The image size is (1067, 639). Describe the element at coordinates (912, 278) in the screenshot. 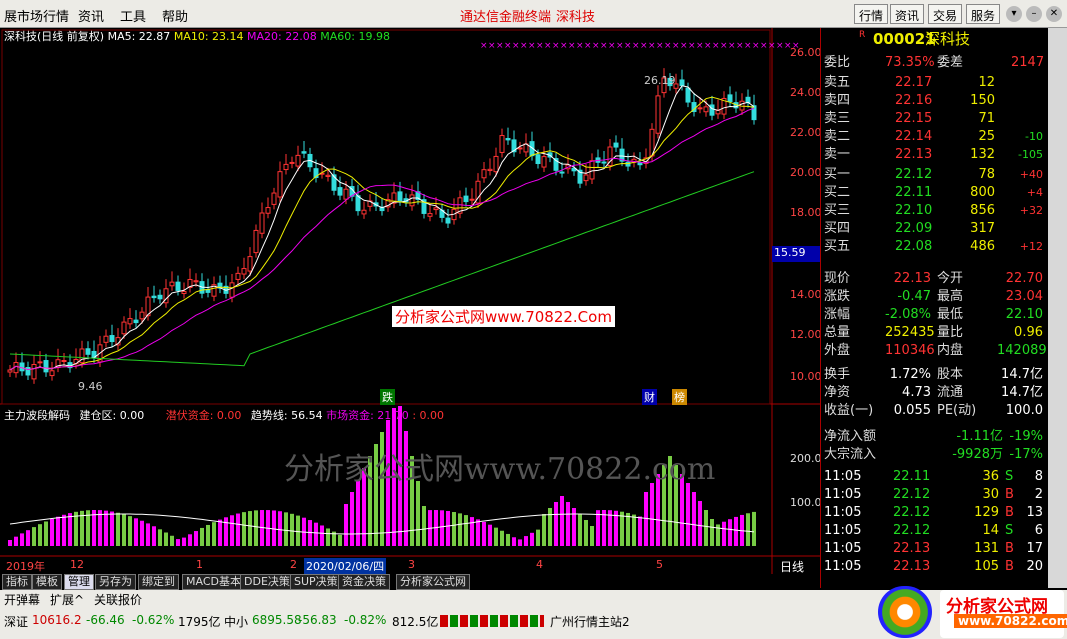

I see `stat-value: 22.13` at that location.